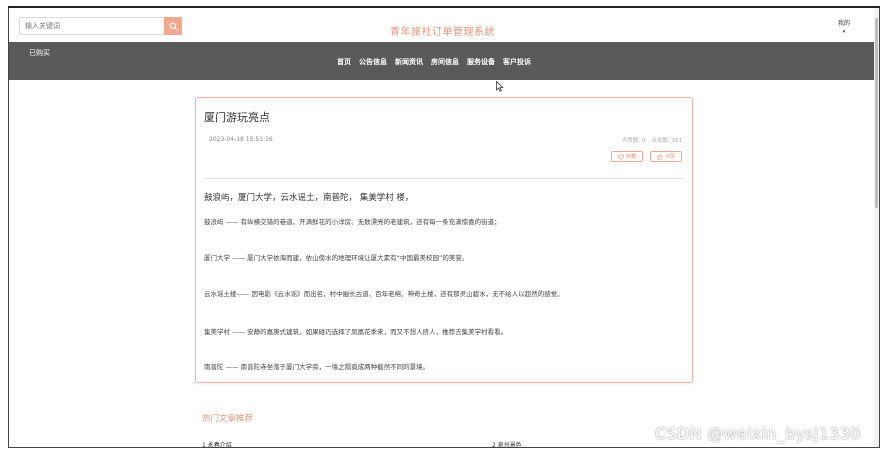 The height and width of the screenshot is (455, 887). Describe the element at coordinates (237, 117) in the screenshot. I see `article-title: 厦门游玩亮点` at that location.